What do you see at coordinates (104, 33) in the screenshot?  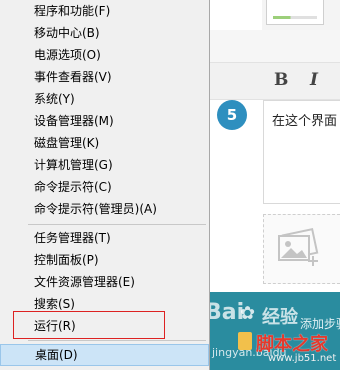 I see `menu-item-mobility-center: 移动中心(B)` at bounding box center [104, 33].